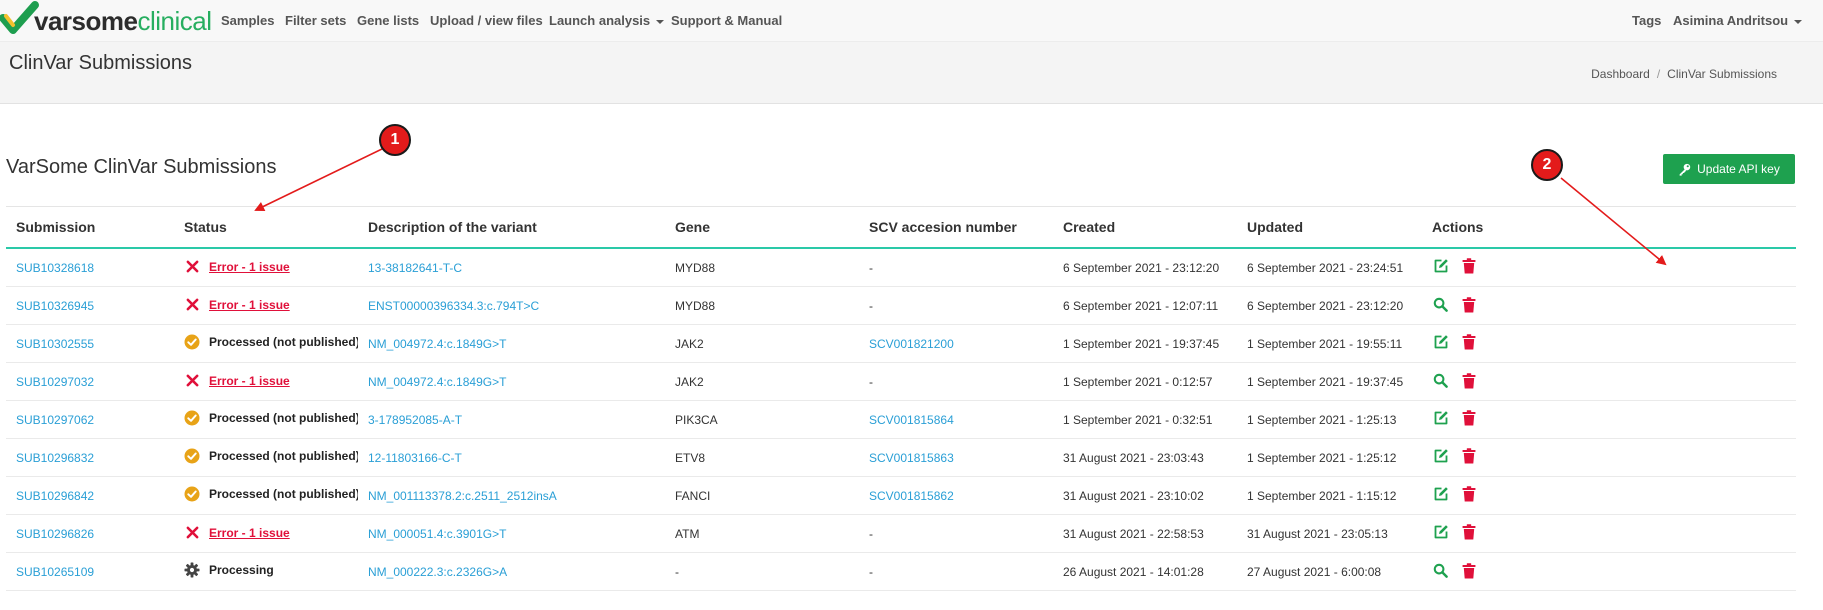  Describe the element at coordinates (55, 420) in the screenshot. I see `submission-link: SUB10297062` at that location.